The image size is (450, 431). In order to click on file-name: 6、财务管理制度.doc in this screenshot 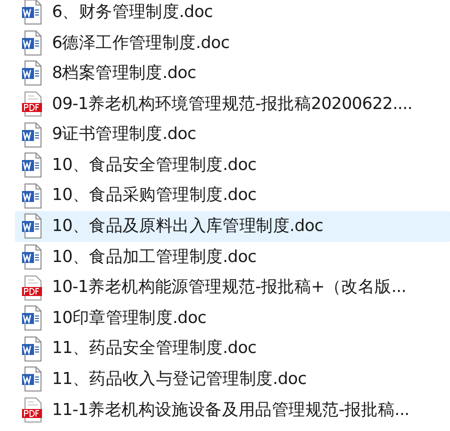, I will do `click(132, 11)`.